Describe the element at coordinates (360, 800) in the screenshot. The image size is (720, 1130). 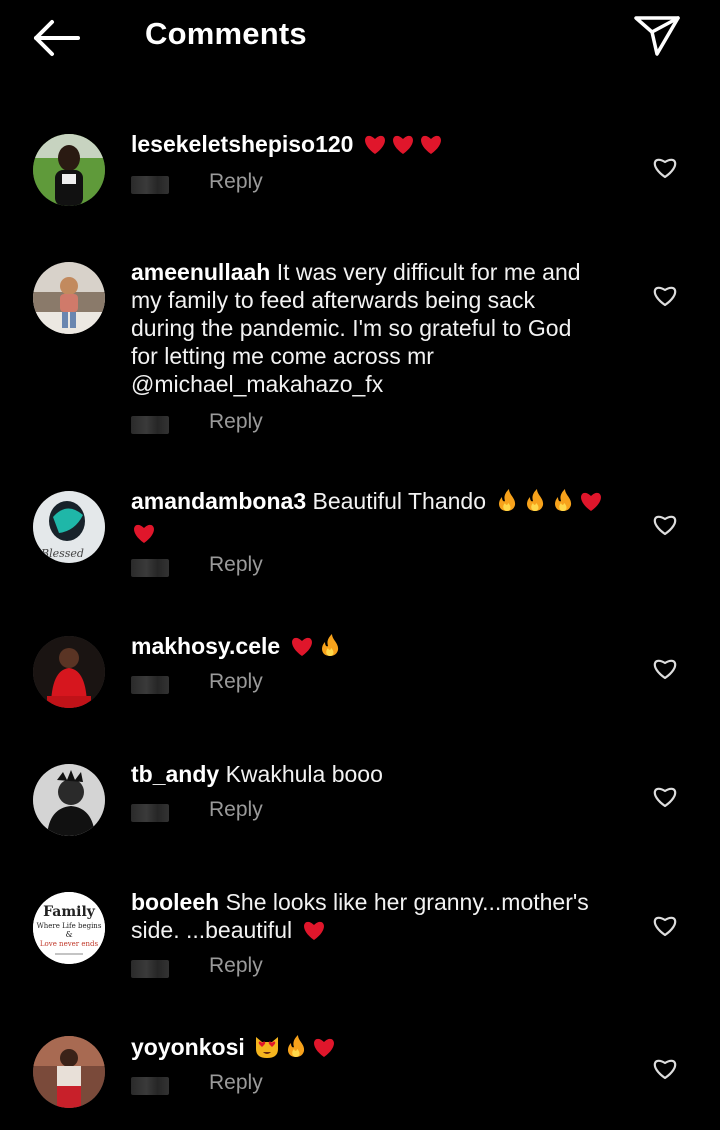
I see `comment-item: tb_andy Kwakhula booo Reply` at that location.